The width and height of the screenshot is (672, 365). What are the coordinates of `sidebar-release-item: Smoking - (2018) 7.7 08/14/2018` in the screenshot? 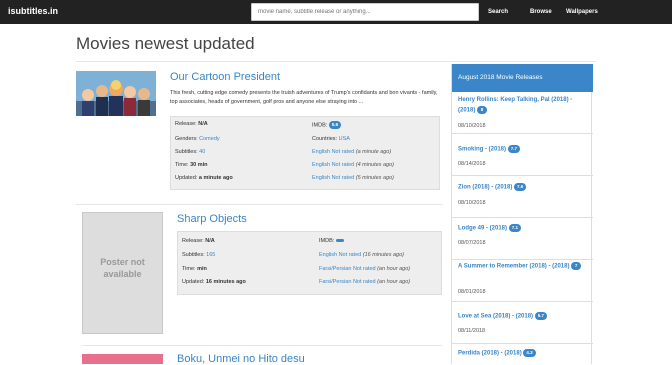 It's located at (522, 155).